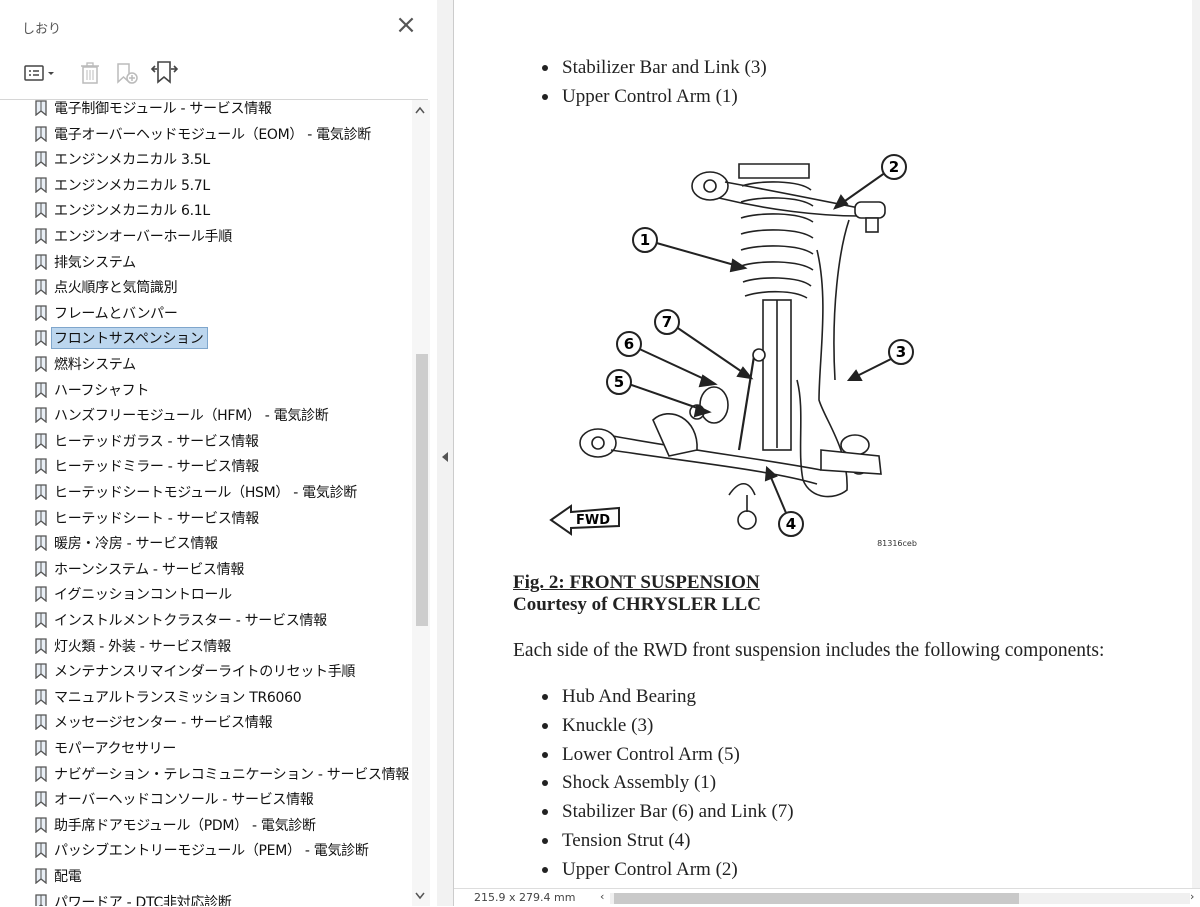  I want to click on bookmark-item: インストルメントクラスター - サービス情報, so click(180, 620).